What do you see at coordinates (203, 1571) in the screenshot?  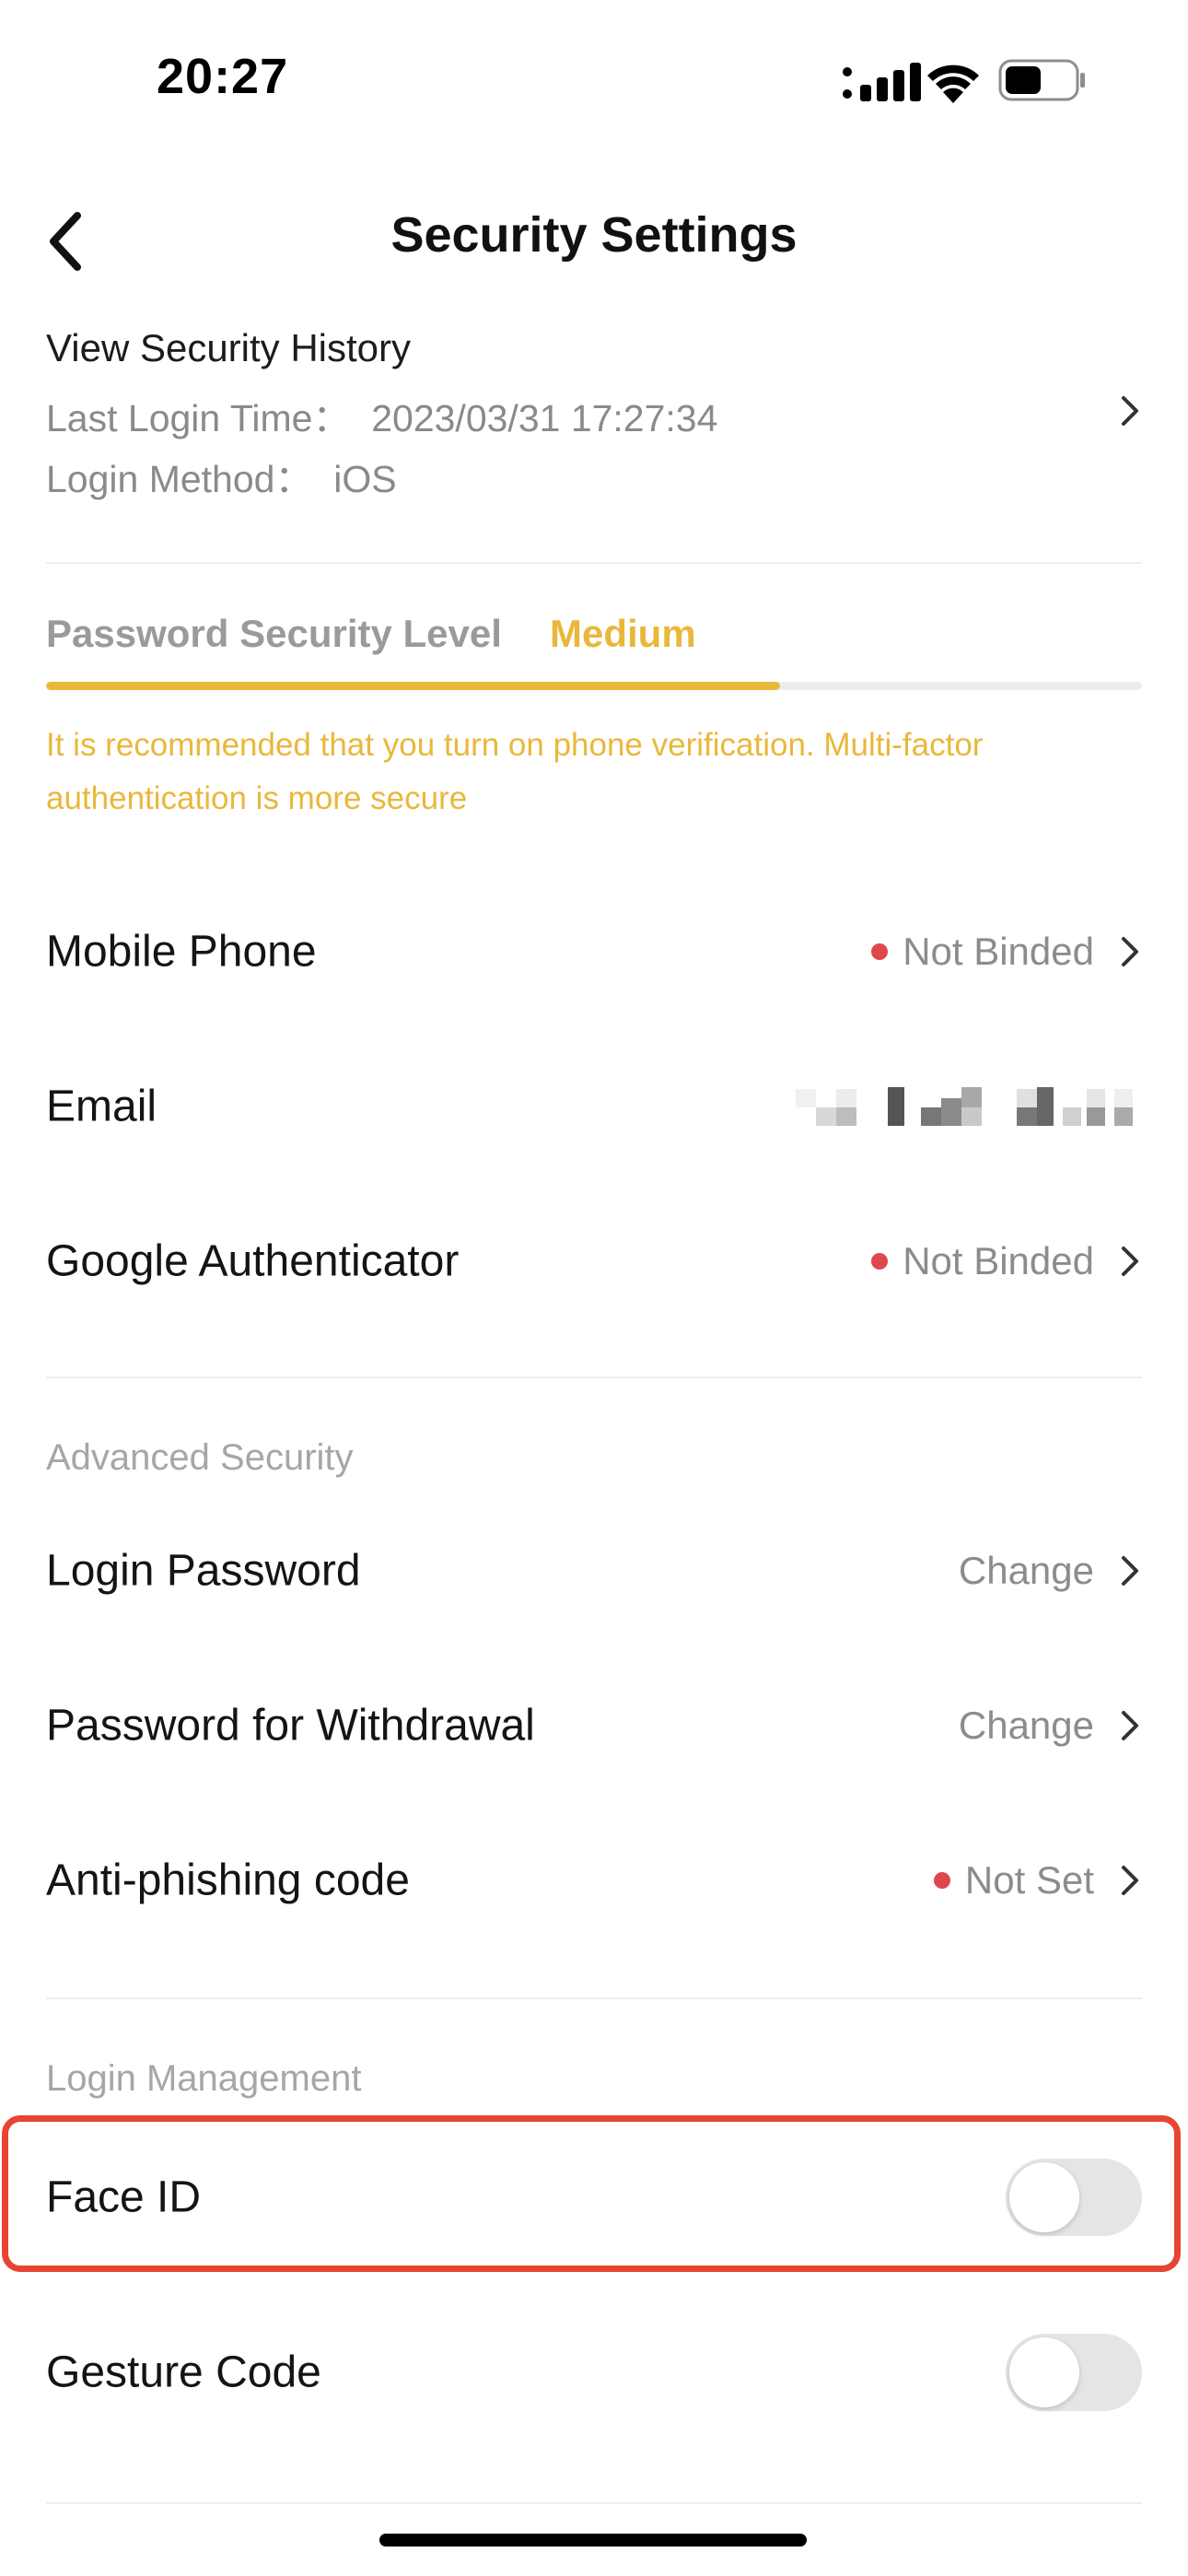 I see `login-password-label: Login Password` at bounding box center [203, 1571].